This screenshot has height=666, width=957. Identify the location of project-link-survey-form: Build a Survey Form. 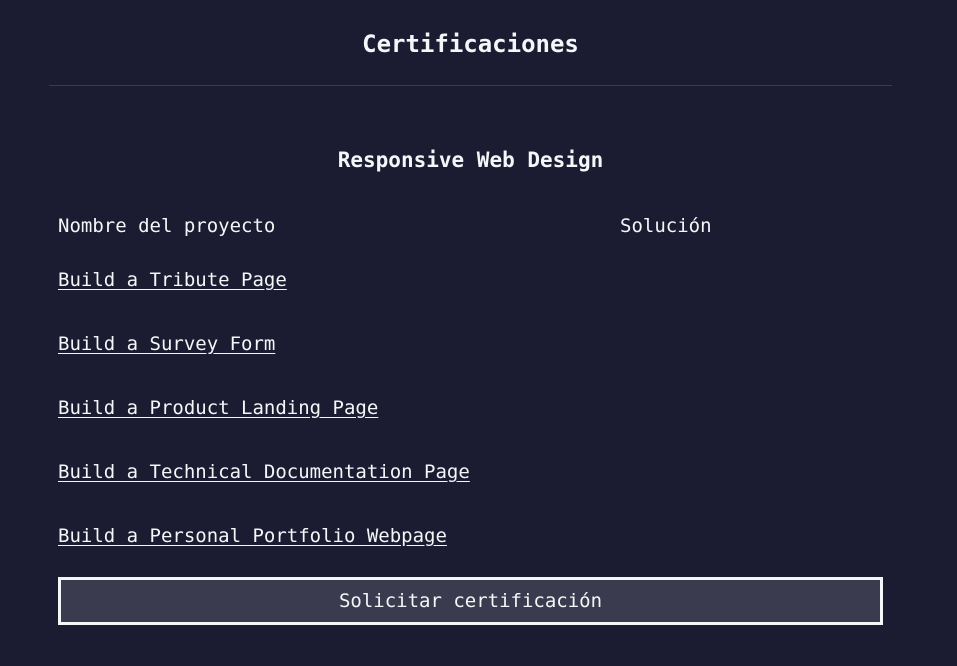
(166, 344).